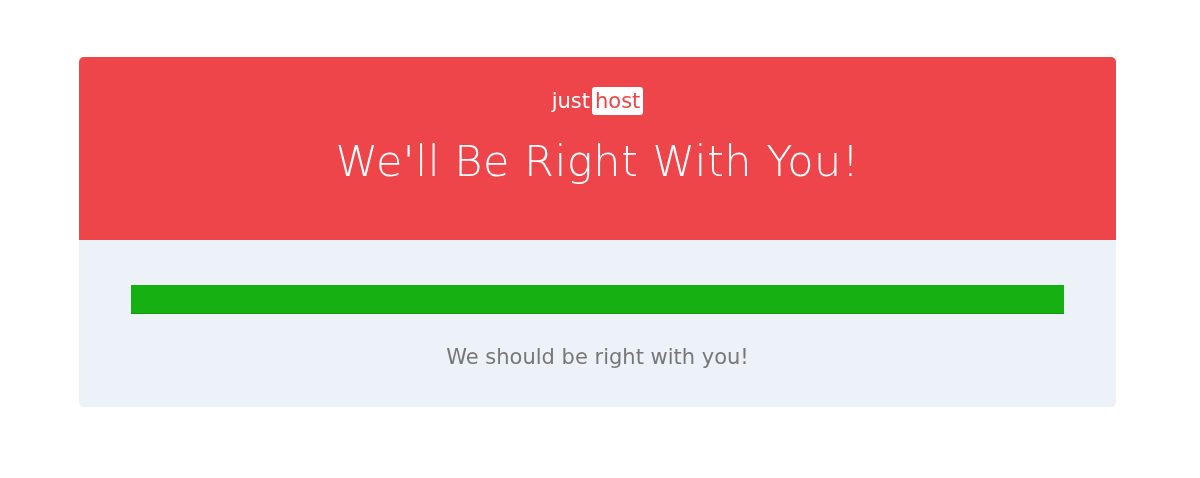 The image size is (1200, 478). I want to click on logo-text: just, so click(571, 101).